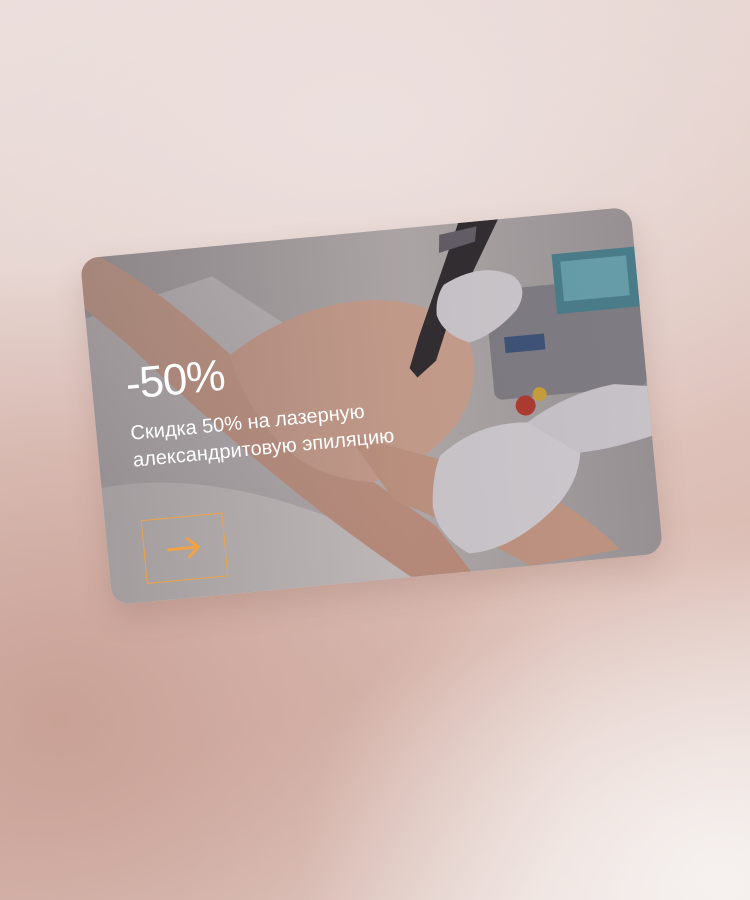 Image resolution: width=750 pixels, height=900 pixels. I want to click on discount-title: -50%, so click(175, 379).